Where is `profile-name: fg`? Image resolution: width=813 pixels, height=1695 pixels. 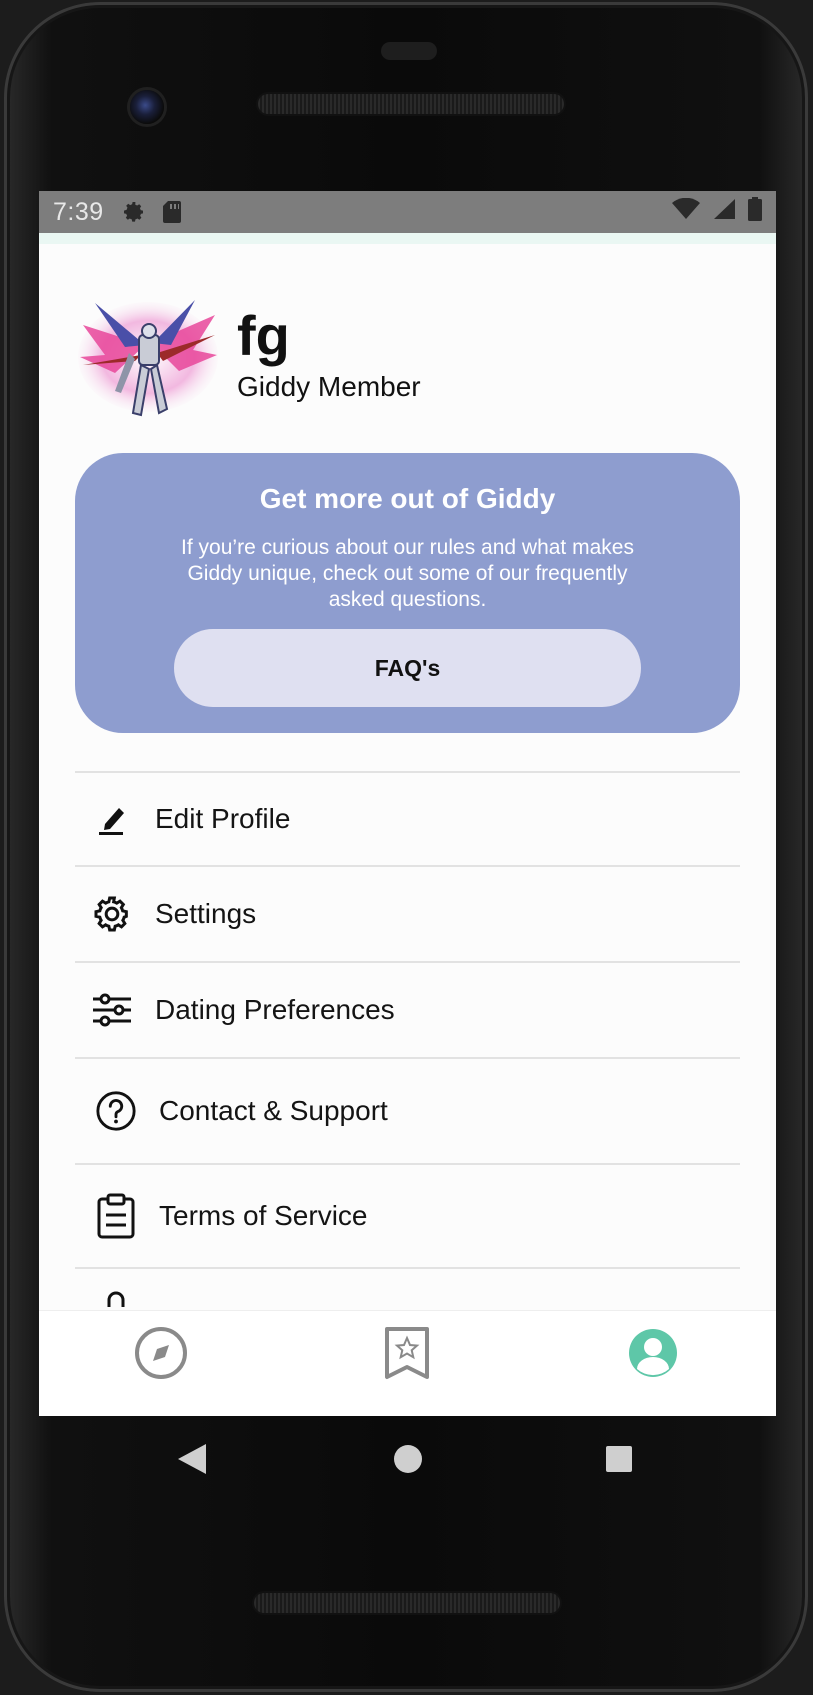
profile-name: fg is located at coordinates (263, 335).